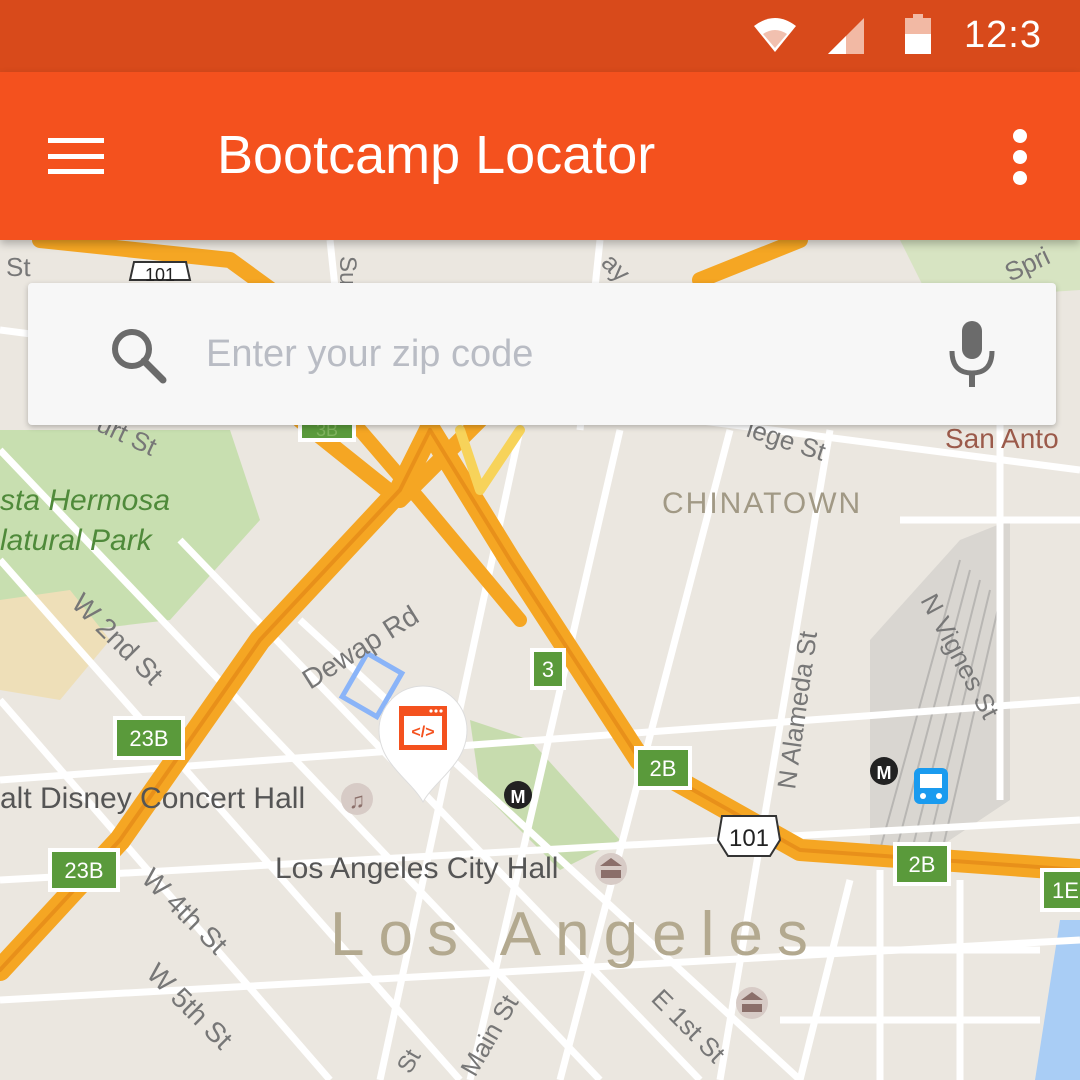 The height and width of the screenshot is (1080, 1080). Describe the element at coordinates (918, 34) in the screenshot. I see `battery-icon` at that location.